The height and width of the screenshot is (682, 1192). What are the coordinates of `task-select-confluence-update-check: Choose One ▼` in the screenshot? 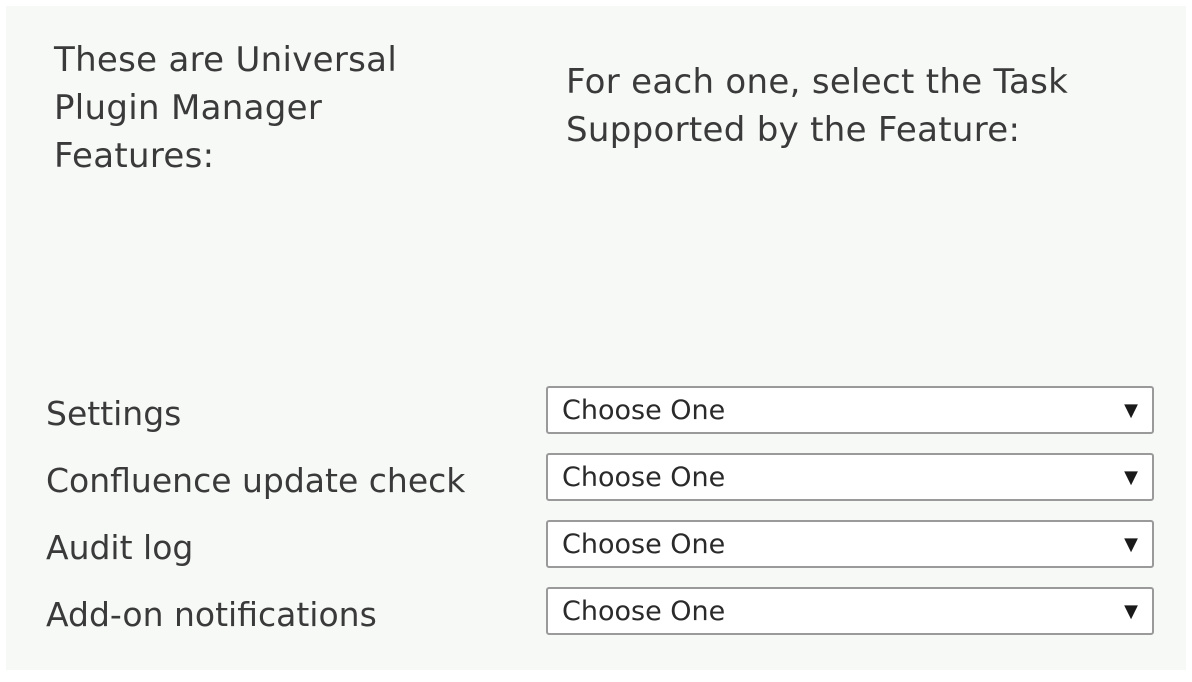 It's located at (850, 477).